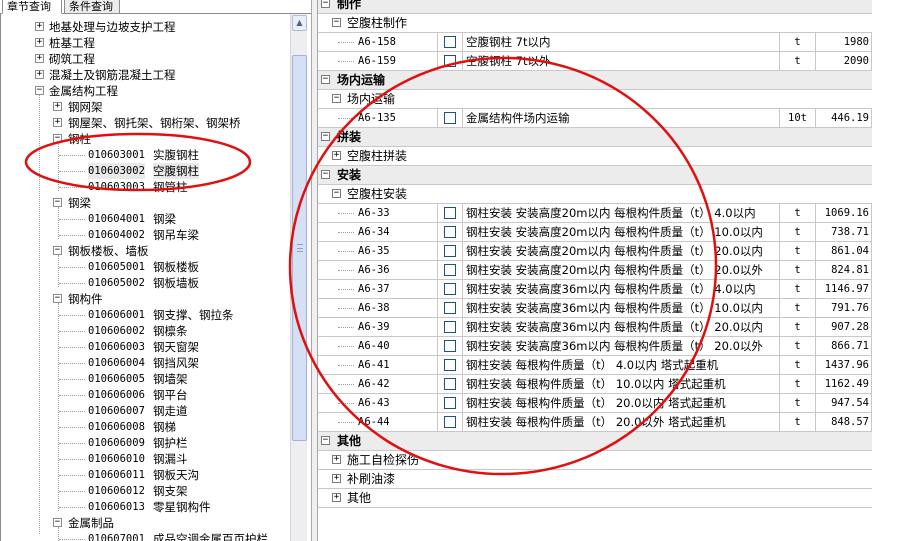 This screenshot has height=541, width=901. What do you see at coordinates (146, 443) in the screenshot?
I see `tree-item-010606009: 010606009 钢护栏` at bounding box center [146, 443].